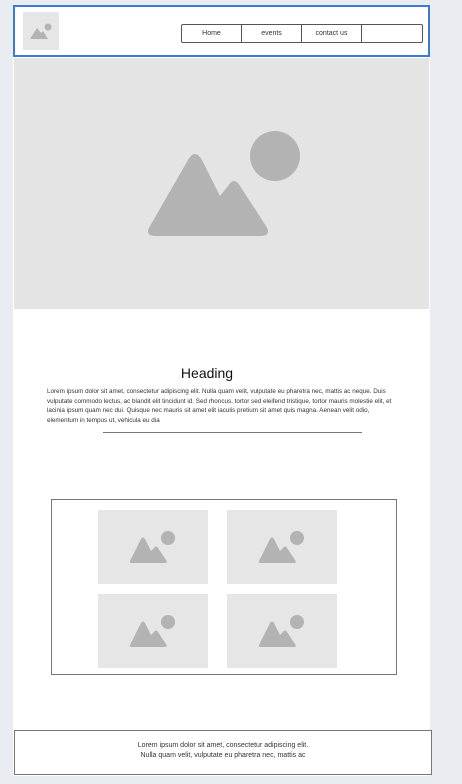 The image size is (462, 784). I want to click on nav-item-contact-us: contact us, so click(332, 33).